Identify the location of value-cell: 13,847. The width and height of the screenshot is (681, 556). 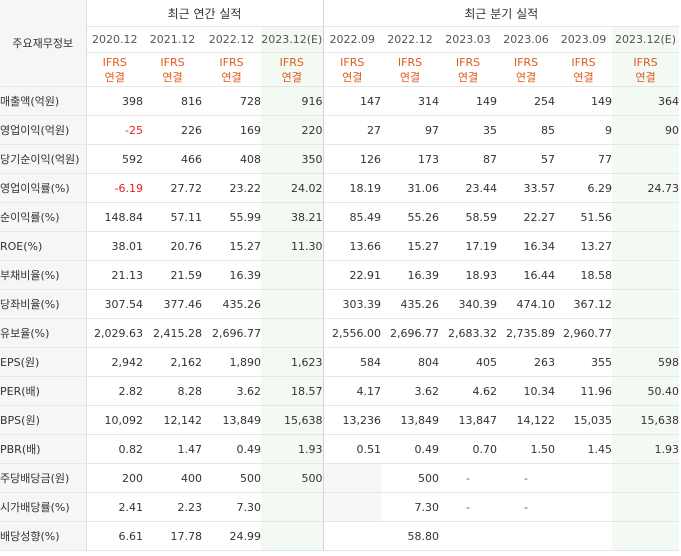
(468, 420).